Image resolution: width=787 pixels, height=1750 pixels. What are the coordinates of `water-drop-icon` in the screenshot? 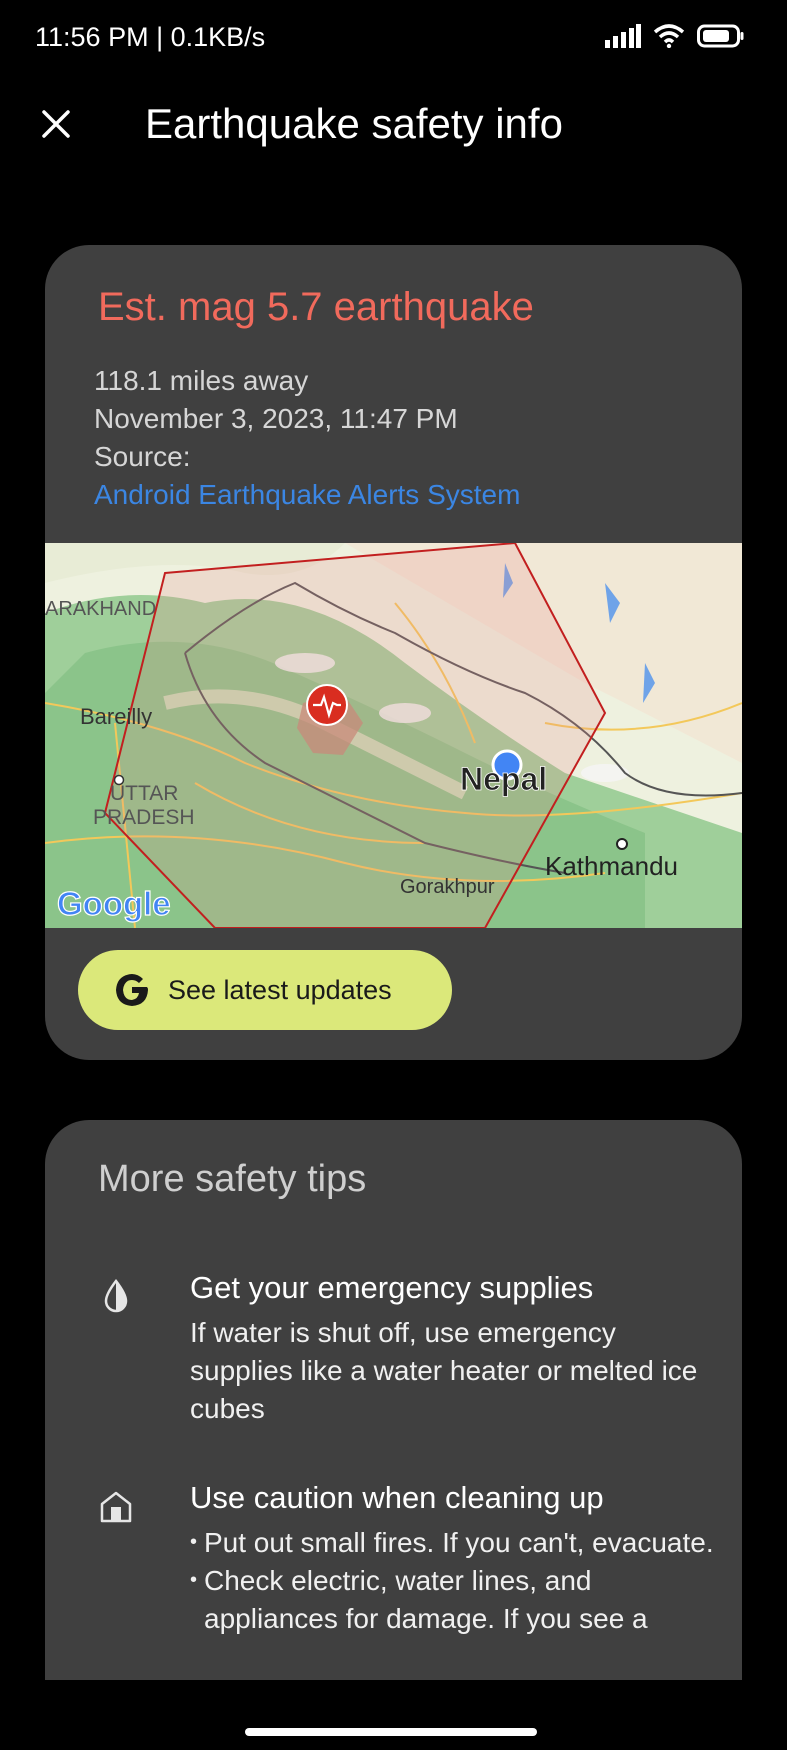 It's located at (116, 1295).